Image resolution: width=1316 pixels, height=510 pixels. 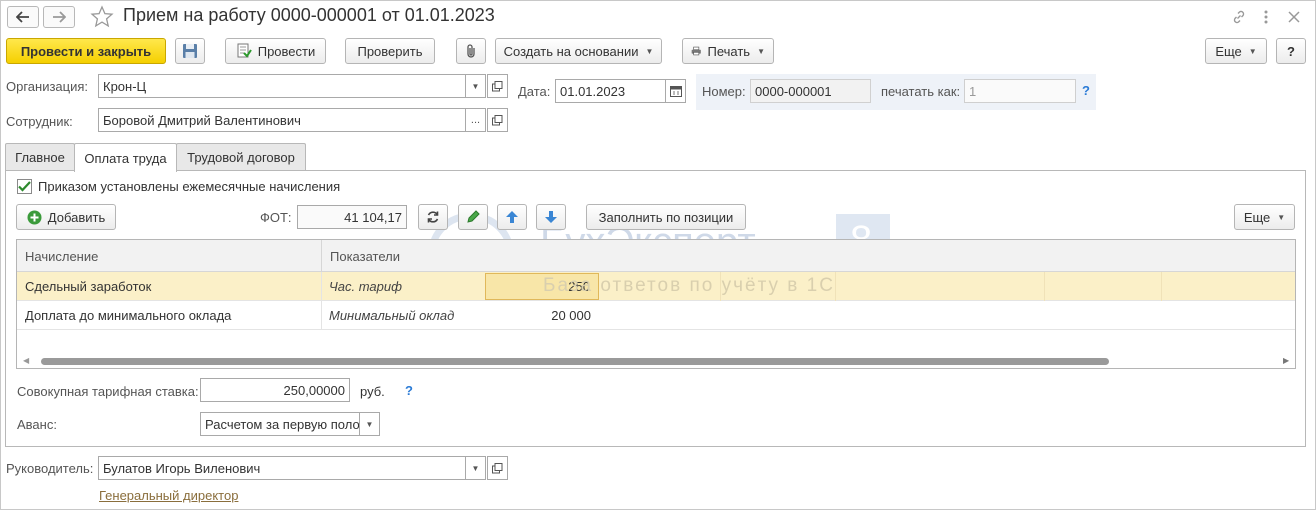 What do you see at coordinates (352, 217) in the screenshot?
I see `fot-field: 41 104,17` at bounding box center [352, 217].